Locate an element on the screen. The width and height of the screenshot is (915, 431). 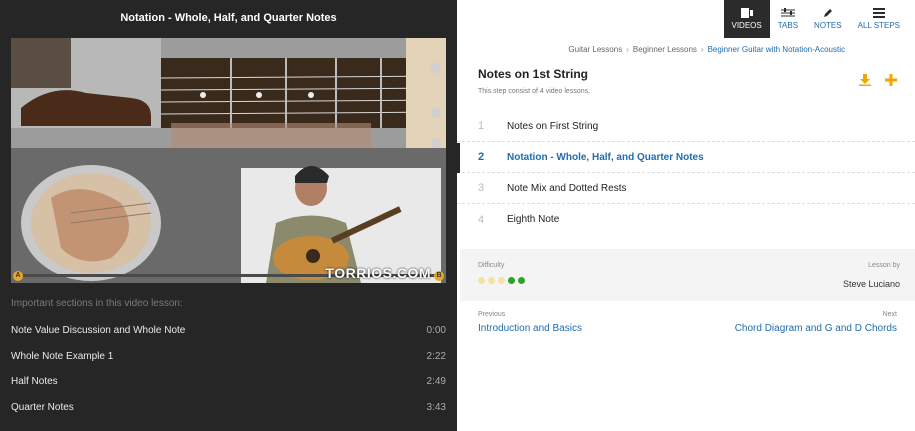
video-icon is located at coordinates (746, 13).